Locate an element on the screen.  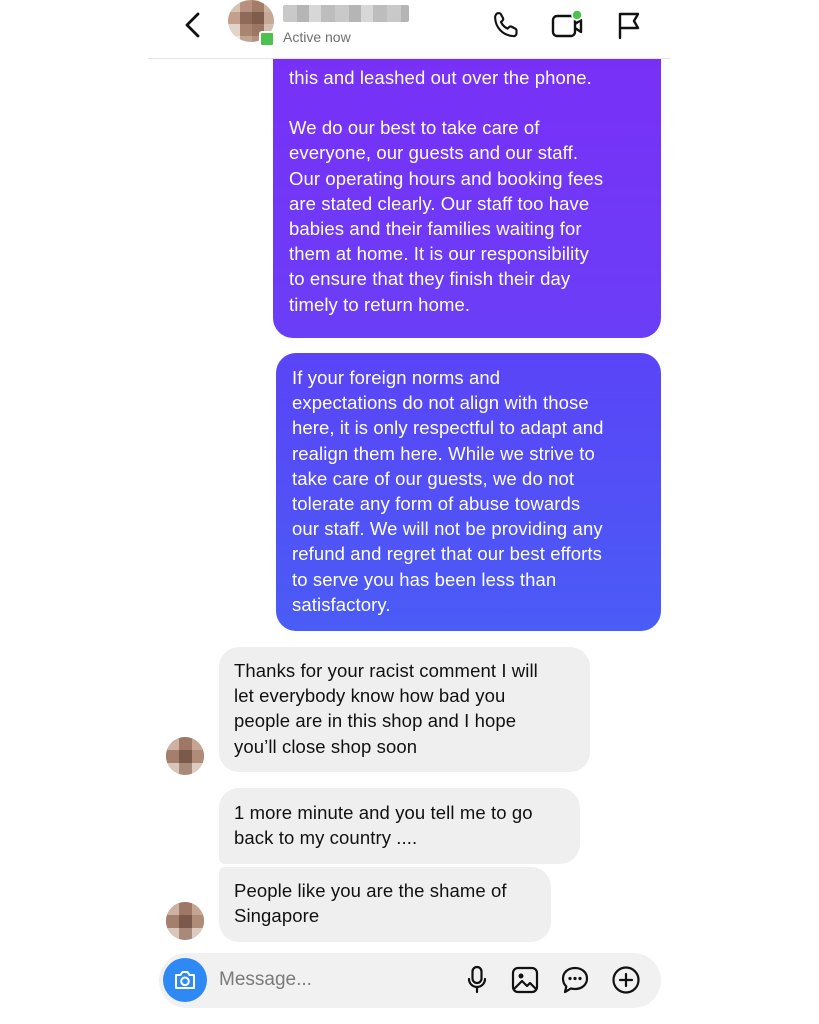
message-text-line: people are in this shop and I hope is located at coordinates (375, 721).